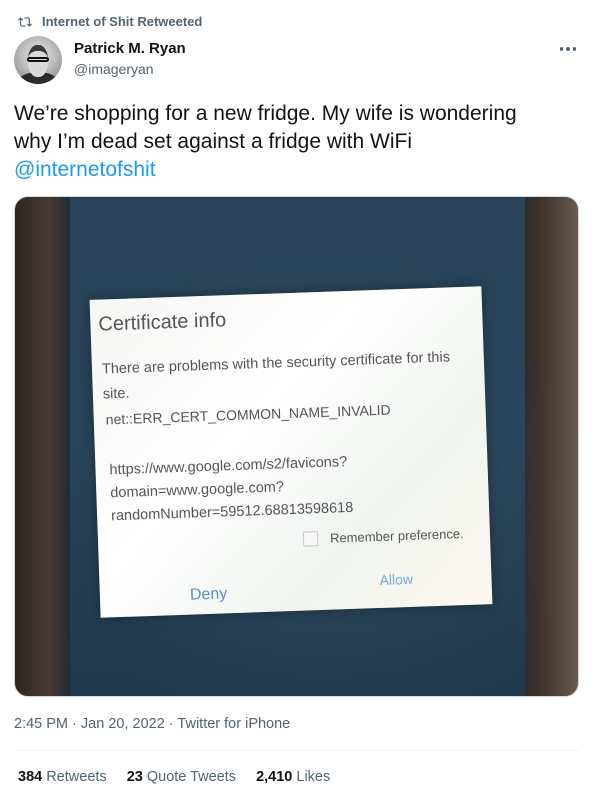  I want to click on author-name: Patrick M. Ryan, so click(130, 48).